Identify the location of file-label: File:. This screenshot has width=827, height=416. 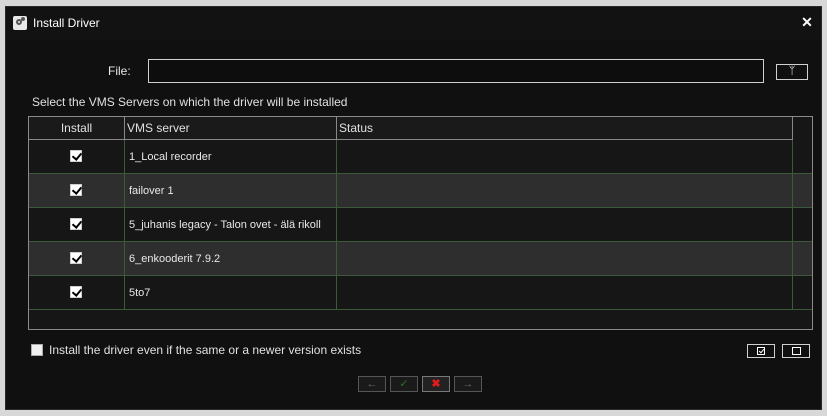
(119, 71).